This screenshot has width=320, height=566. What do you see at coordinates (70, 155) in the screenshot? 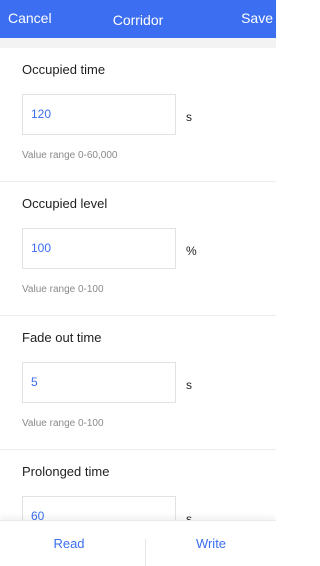
I see `value-range-hint: Value range 0-60,000` at bounding box center [70, 155].